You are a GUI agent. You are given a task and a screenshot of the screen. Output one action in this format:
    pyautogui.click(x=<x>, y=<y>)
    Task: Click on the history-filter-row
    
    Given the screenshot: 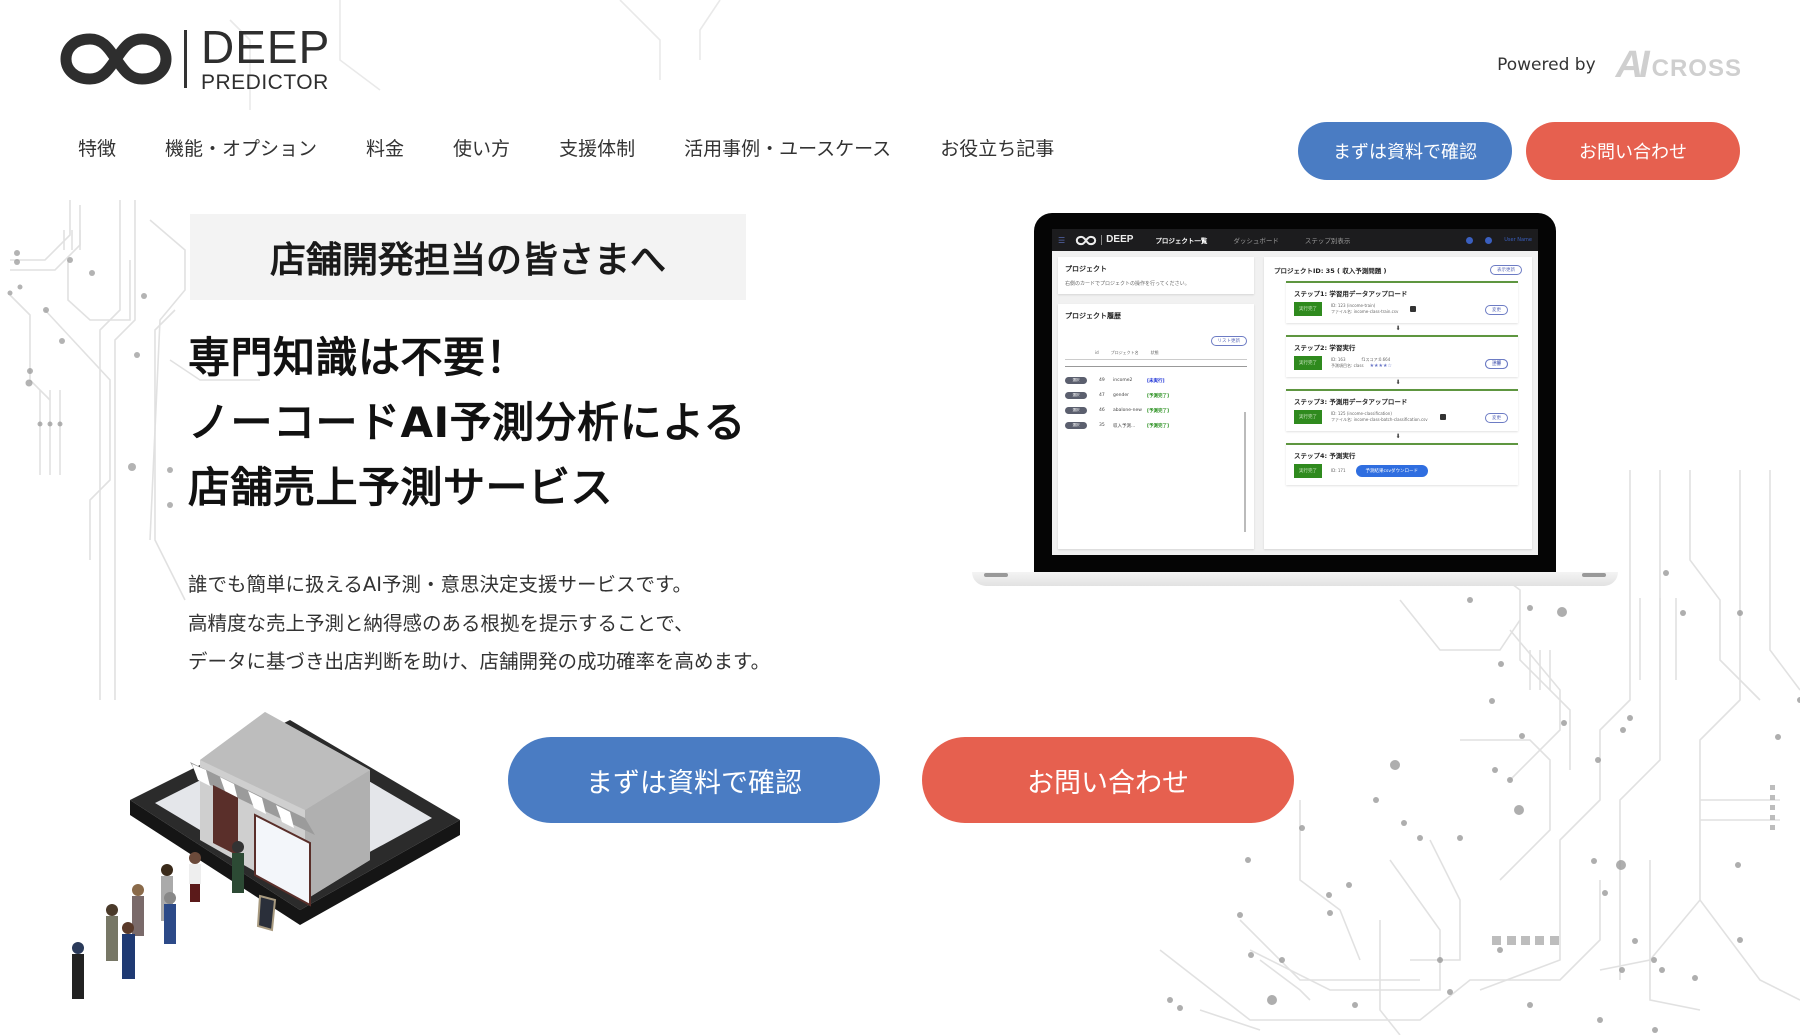 What is the action you would take?
    pyautogui.click(x=1156, y=363)
    